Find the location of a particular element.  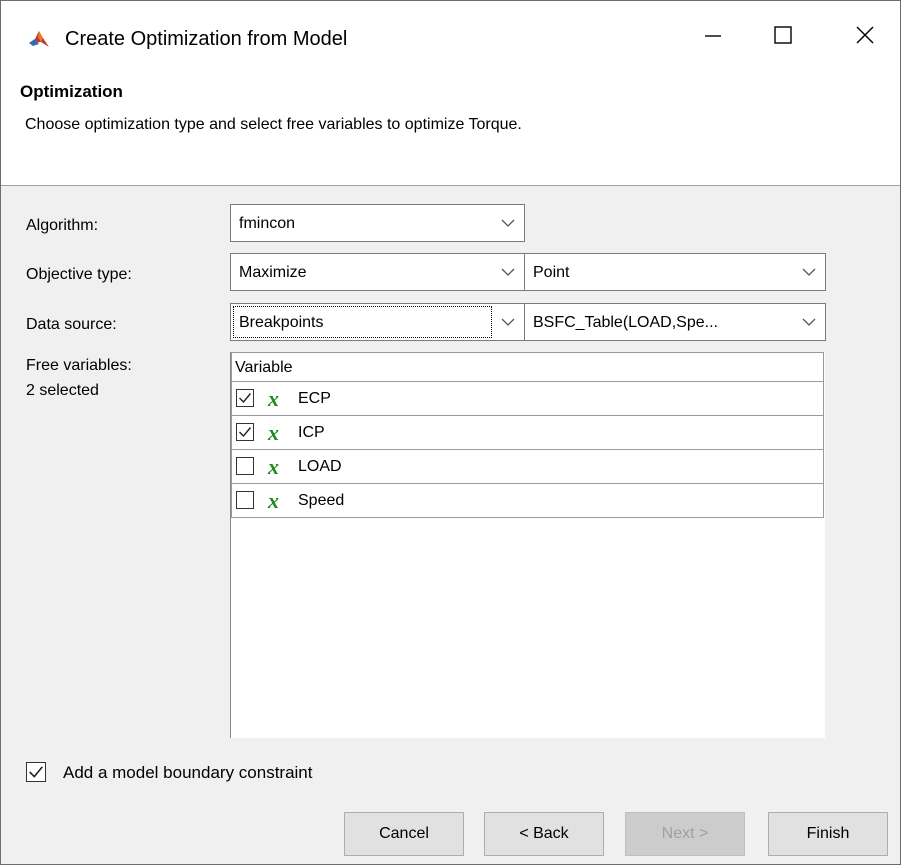

window-title: Create Optimization from Model is located at coordinates (206, 39).